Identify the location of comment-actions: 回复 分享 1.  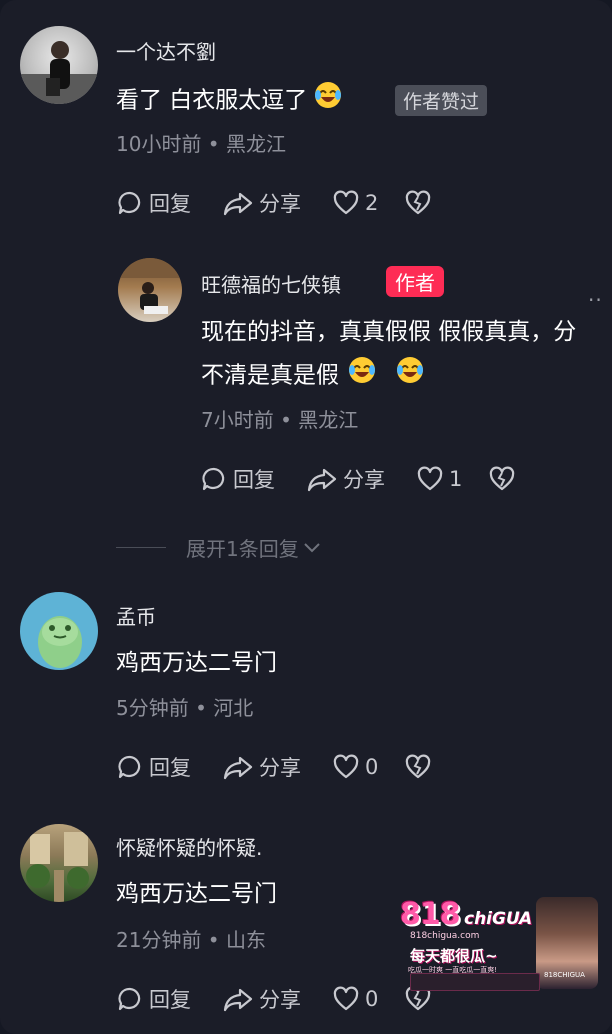
(365, 479).